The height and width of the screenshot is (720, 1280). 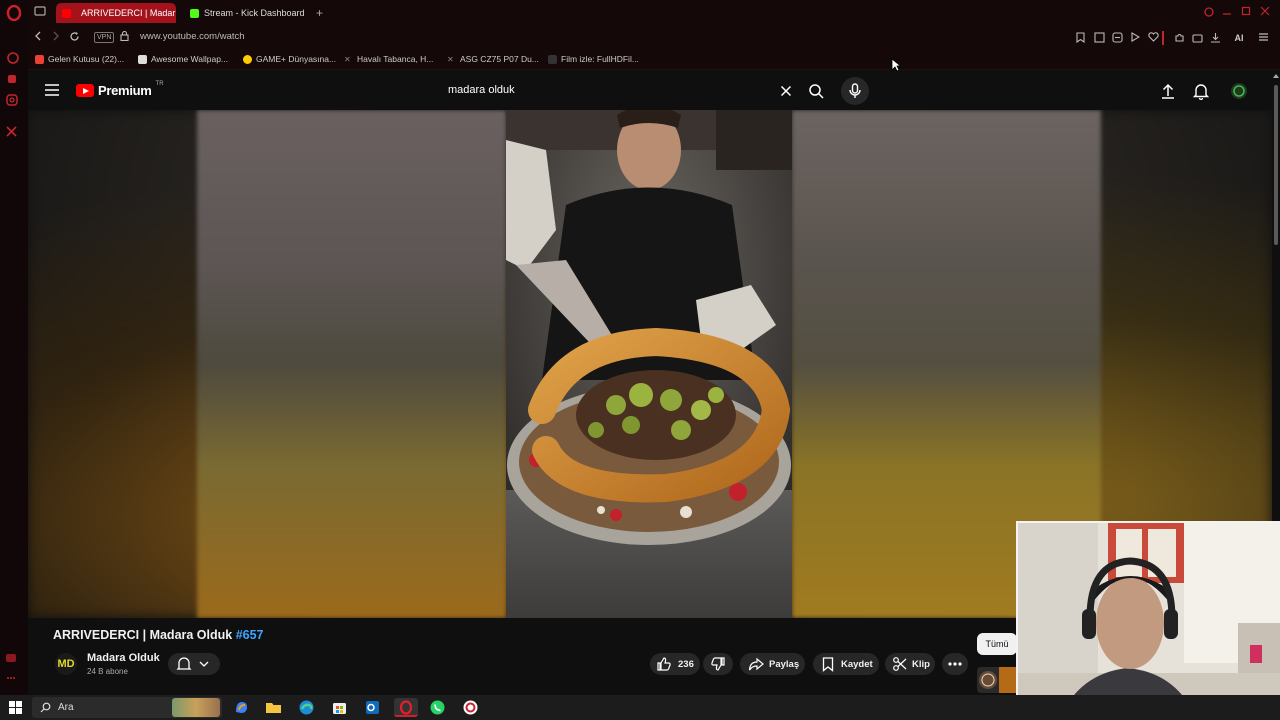 What do you see at coordinates (1267, 13) in the screenshot?
I see `close-window-icon` at bounding box center [1267, 13].